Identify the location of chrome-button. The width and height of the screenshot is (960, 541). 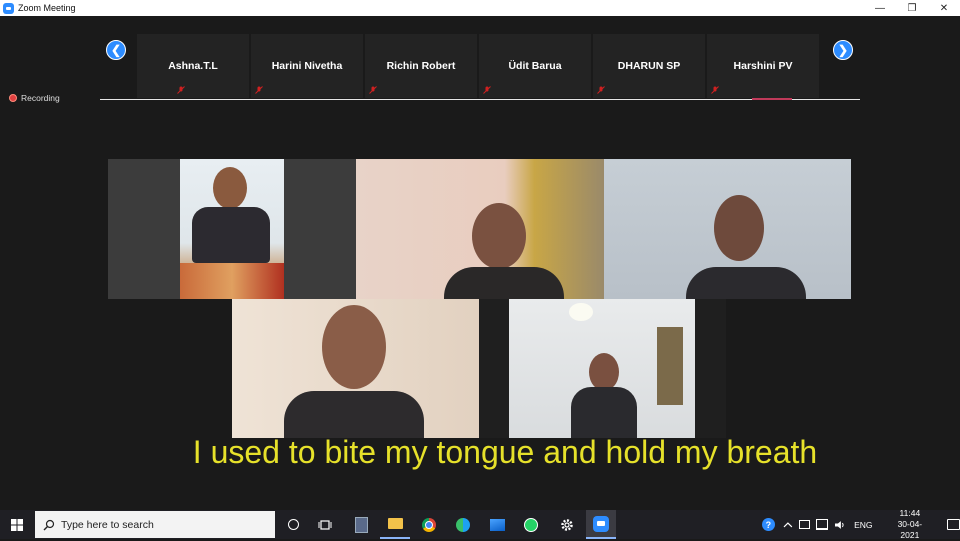
(429, 524).